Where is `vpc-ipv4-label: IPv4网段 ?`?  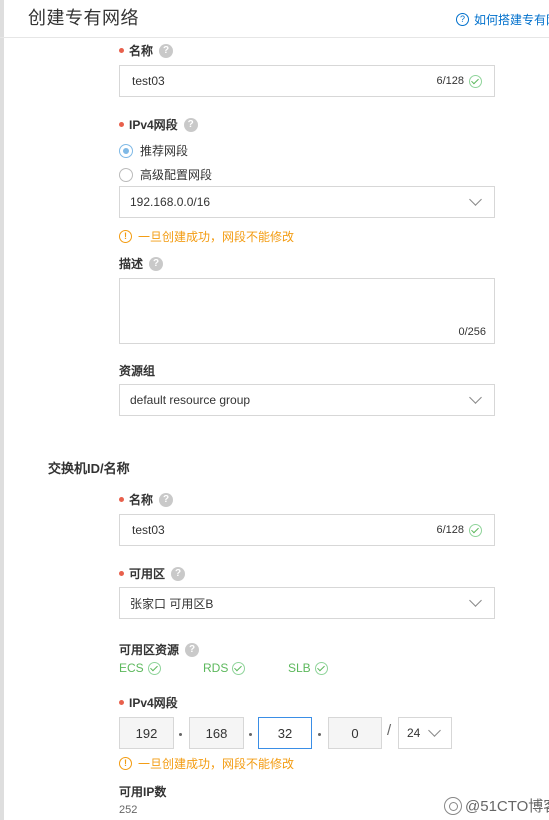
vpc-ipv4-label: IPv4网段 ? is located at coordinates (158, 124).